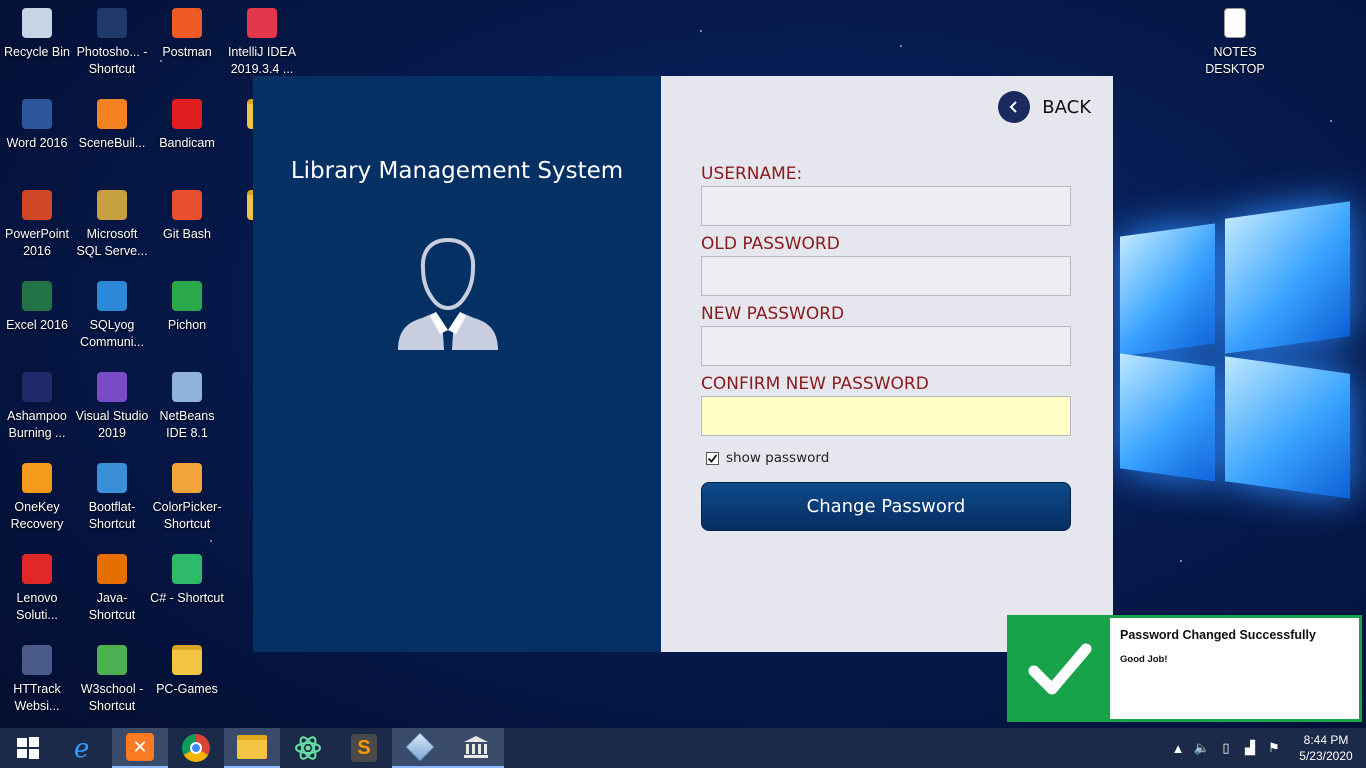 This screenshot has width=1366, height=768. Describe the element at coordinates (38, 225) in the screenshot. I see `desktop-icon: PowerPoint 2016` at that location.